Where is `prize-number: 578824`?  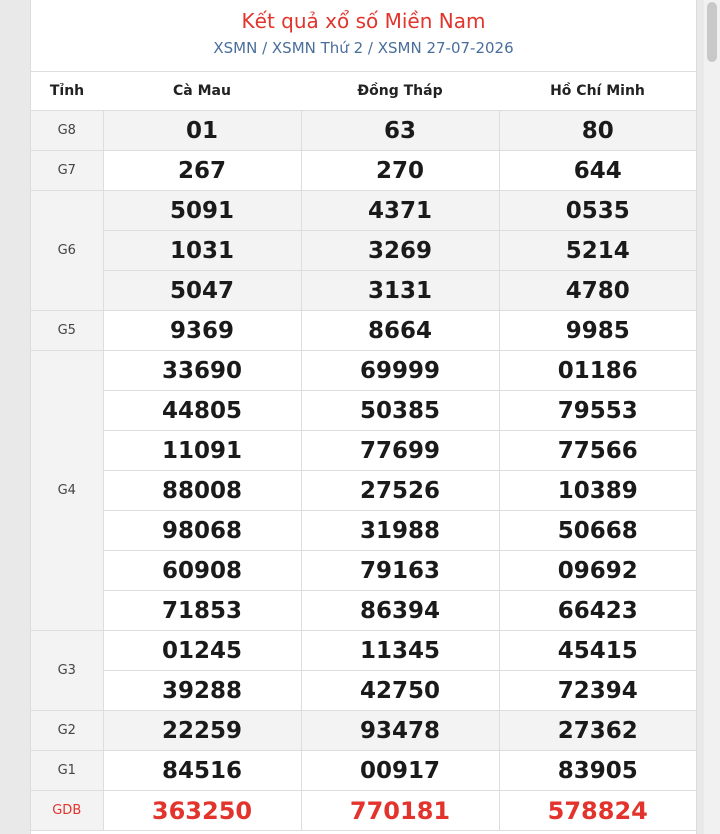 prize-number: 578824 is located at coordinates (597, 810).